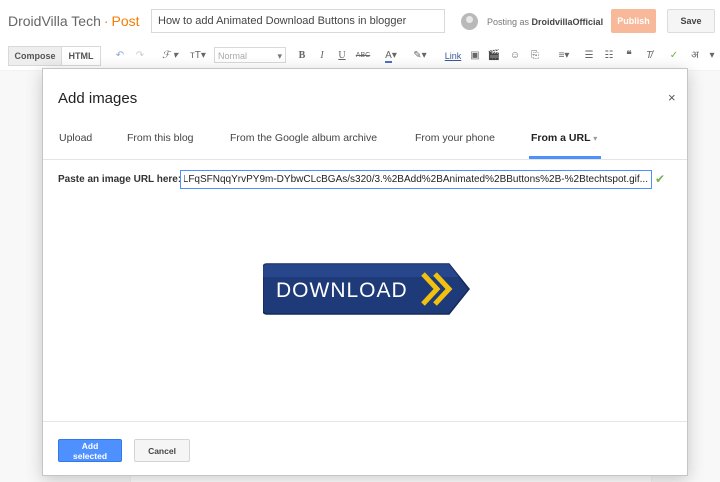 The height and width of the screenshot is (482, 720). I want to click on format-select: Normal, so click(250, 55).